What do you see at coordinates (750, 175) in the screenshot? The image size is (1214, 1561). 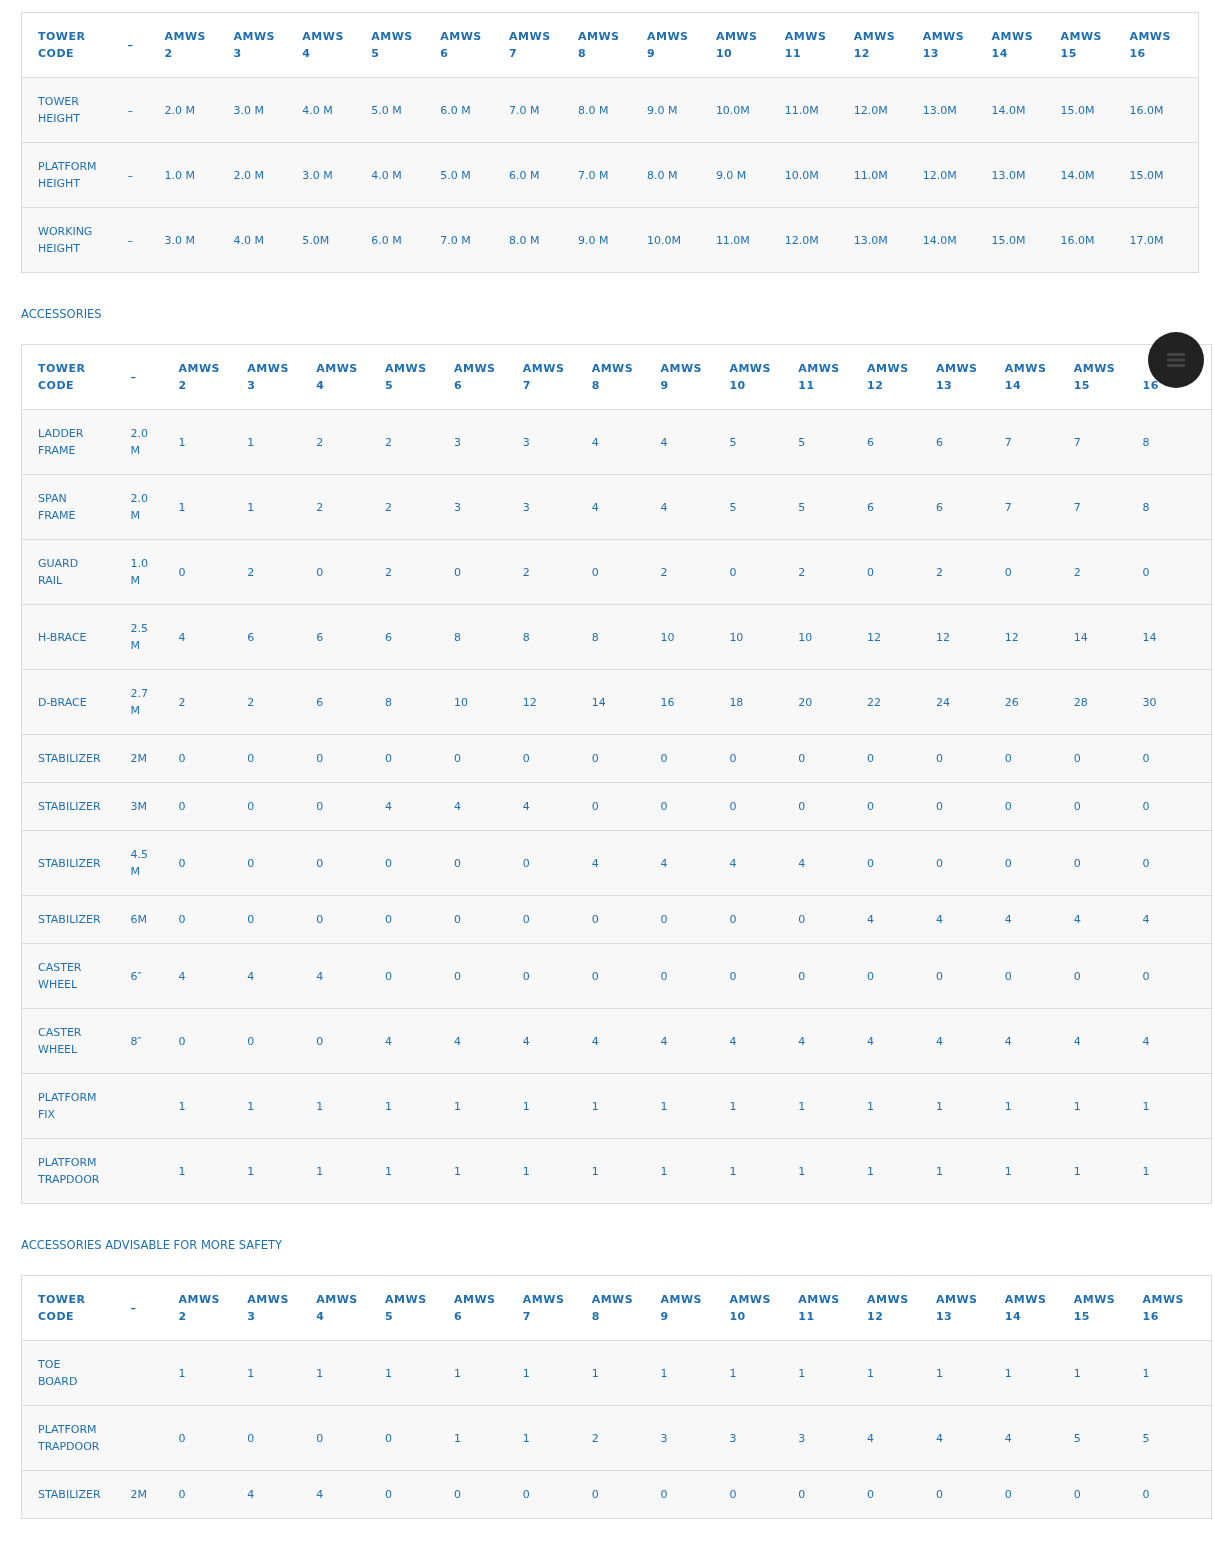 I see `table-cell: 9.0 M` at bounding box center [750, 175].